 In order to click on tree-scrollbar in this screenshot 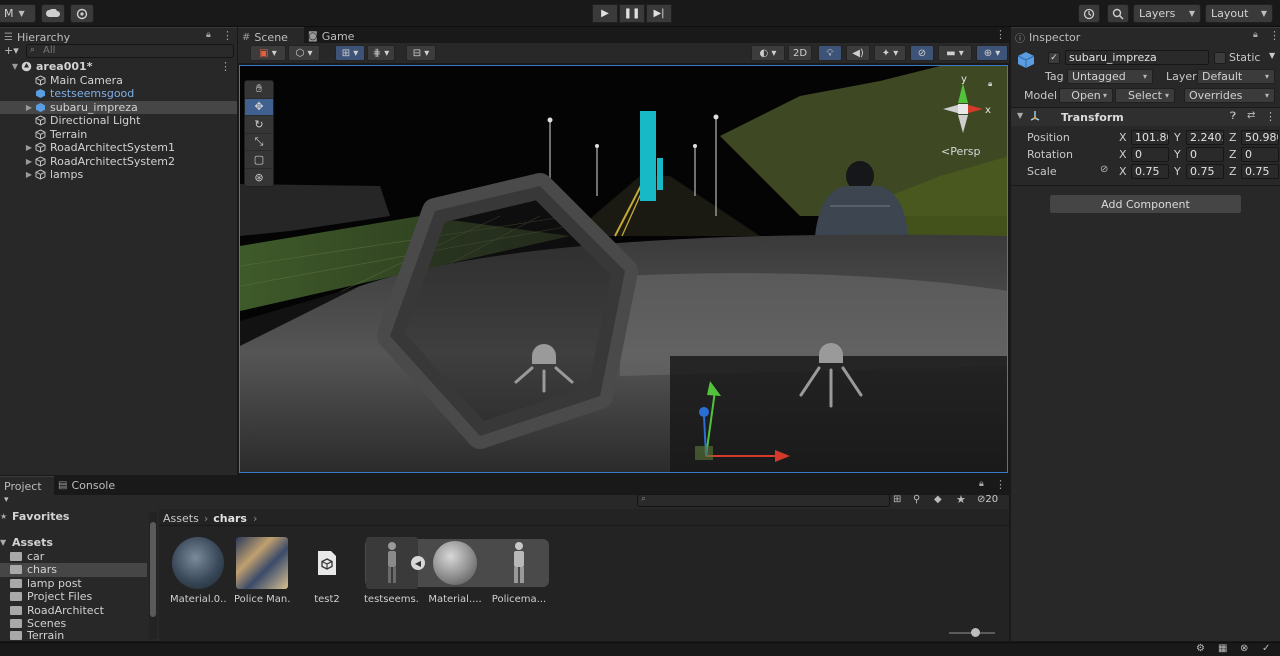, I will do `click(153, 575)`.